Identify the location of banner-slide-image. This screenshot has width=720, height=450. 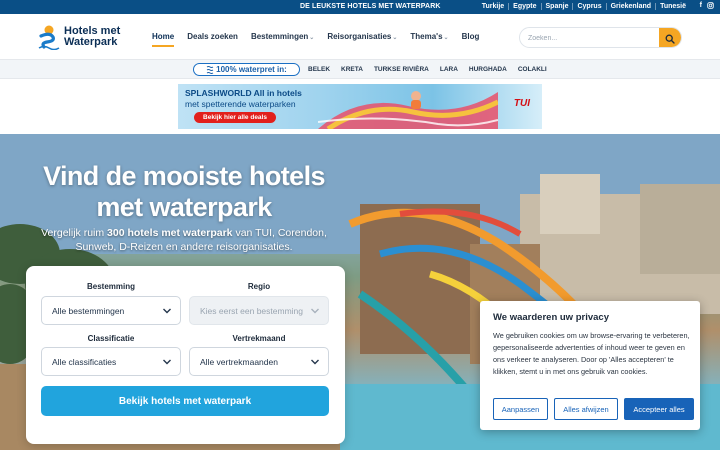
(408, 110).